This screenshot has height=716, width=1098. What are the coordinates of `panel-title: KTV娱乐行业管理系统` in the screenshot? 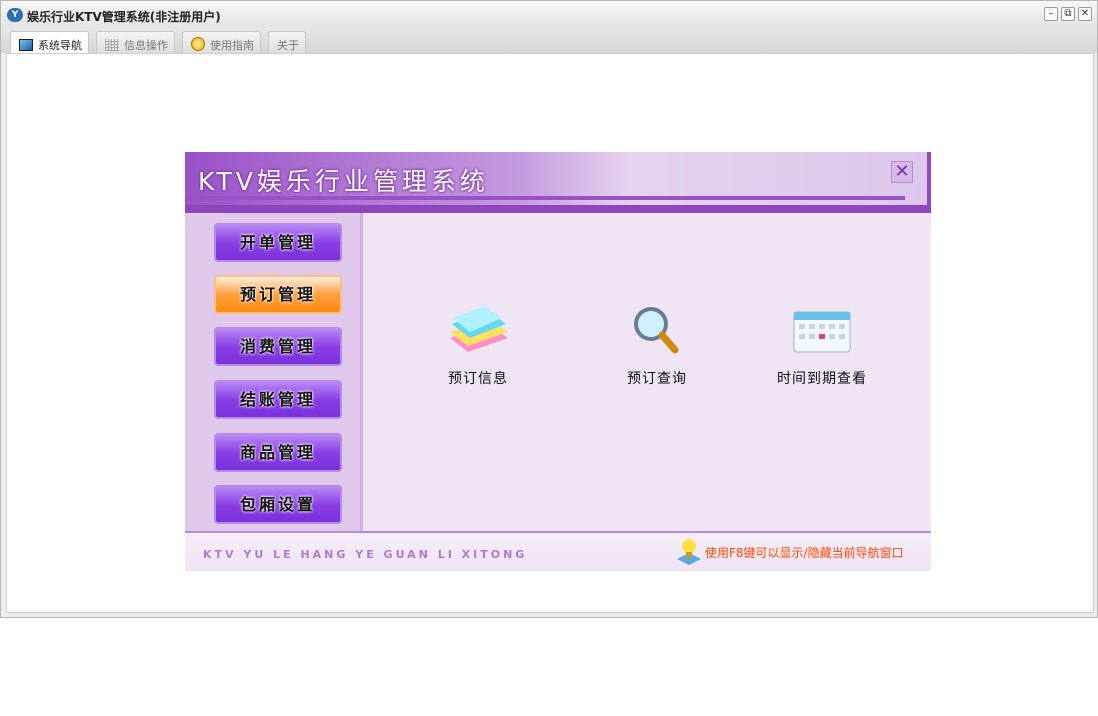 It's located at (343, 181).